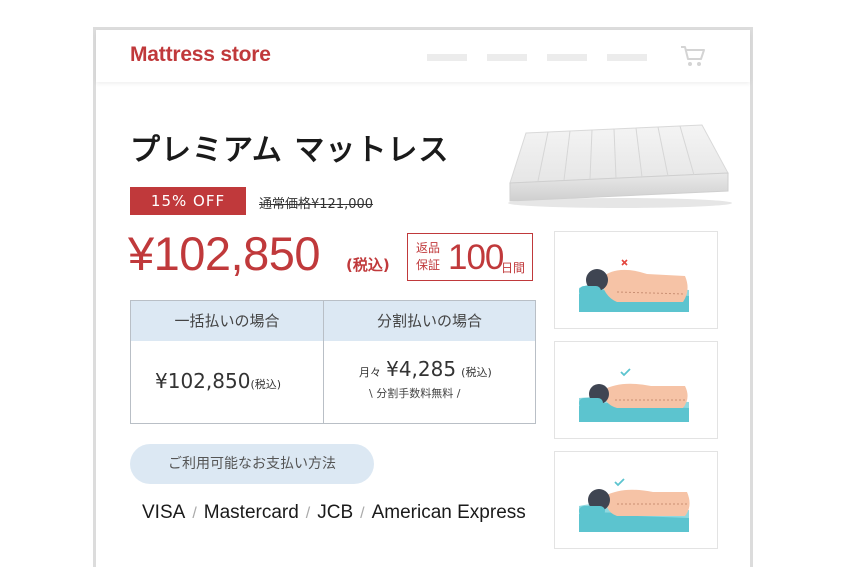 The height and width of the screenshot is (567, 850). I want to click on return-guarantee-badge: 返品 保証 100 日間, so click(470, 257).